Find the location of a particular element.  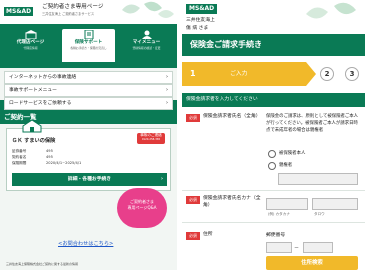

zip-first-input is located at coordinates (279, 247).